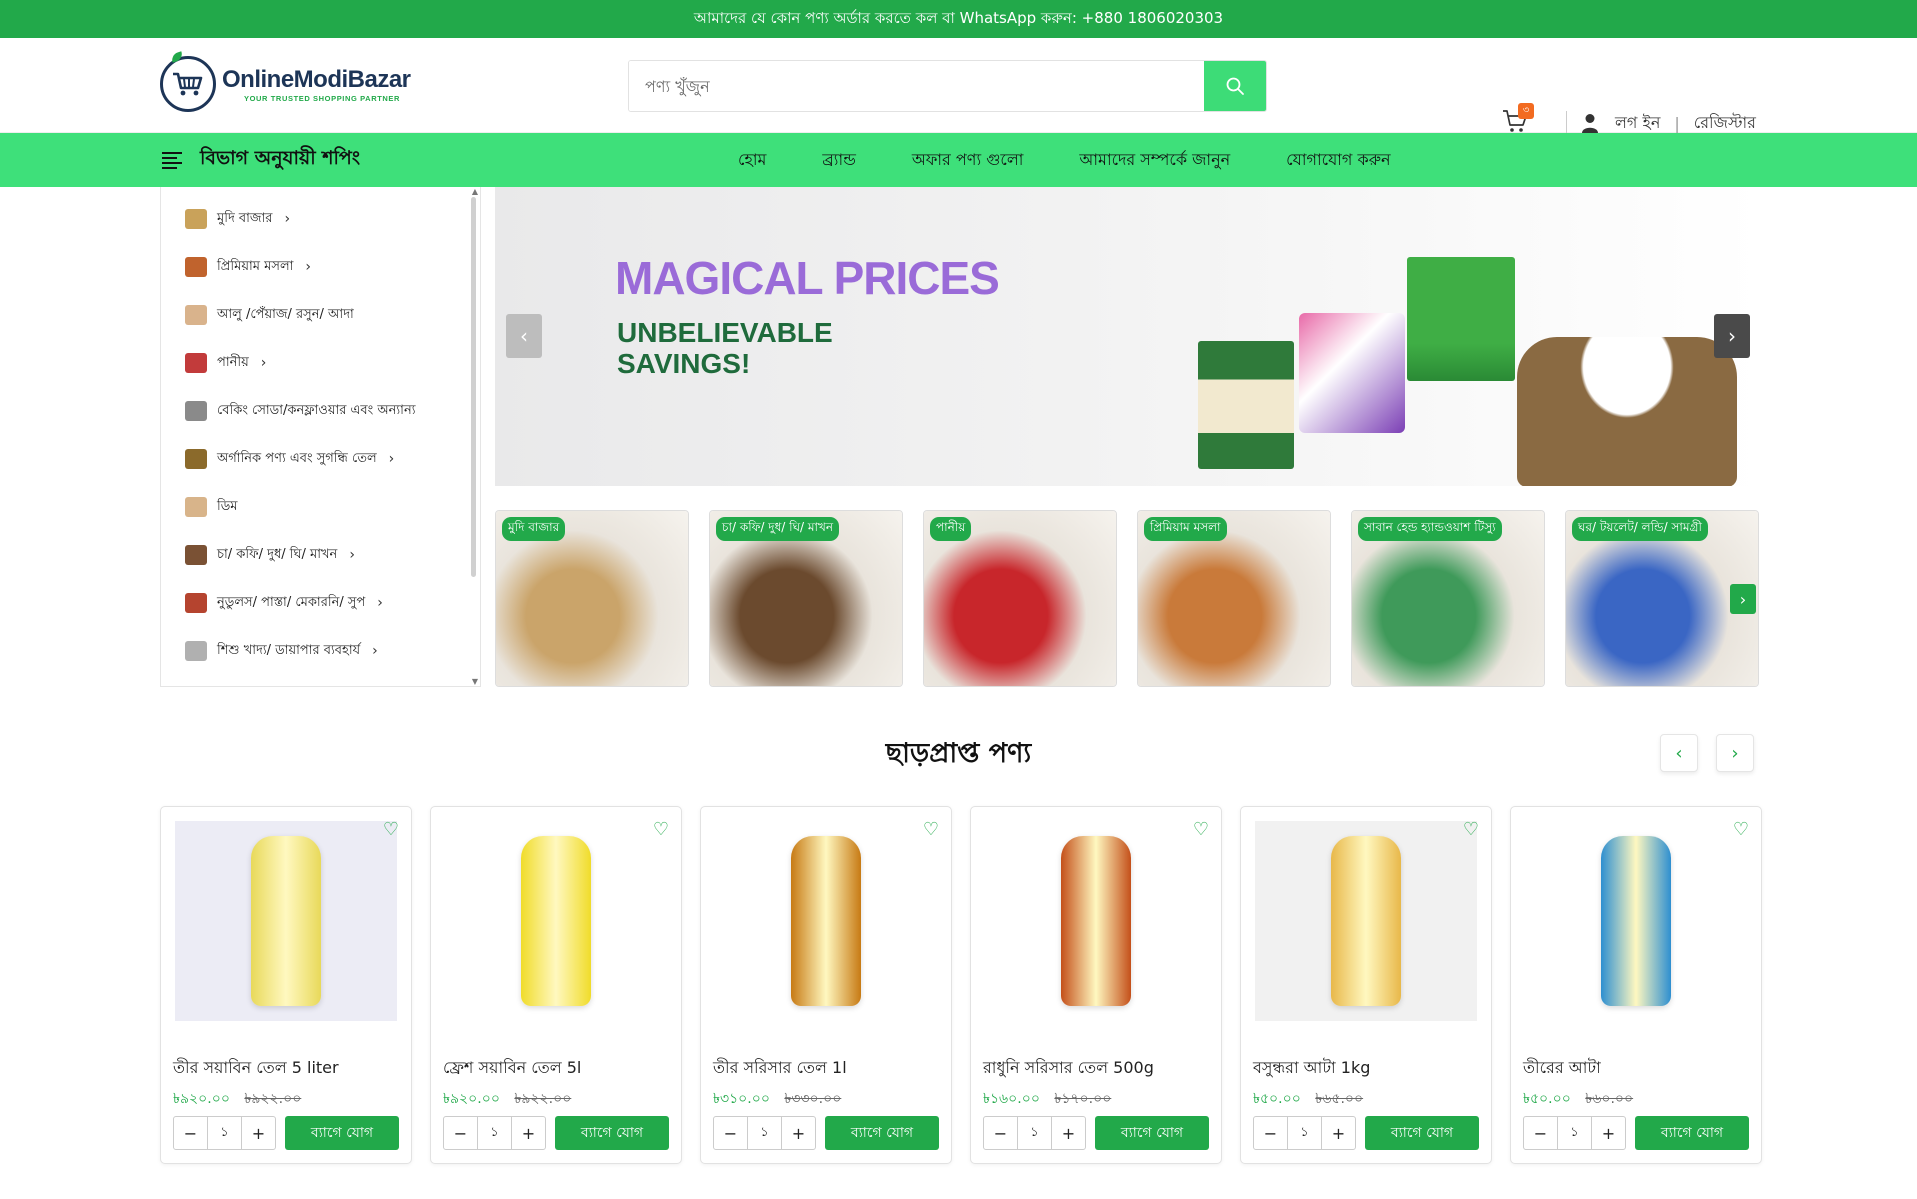 The width and height of the screenshot is (1917, 1199). What do you see at coordinates (320, 411) in the screenshot?
I see `sidebar-category-item: বেকিং সোডা/কনফ্লাওয়ার এবং অন্যান্য` at bounding box center [320, 411].